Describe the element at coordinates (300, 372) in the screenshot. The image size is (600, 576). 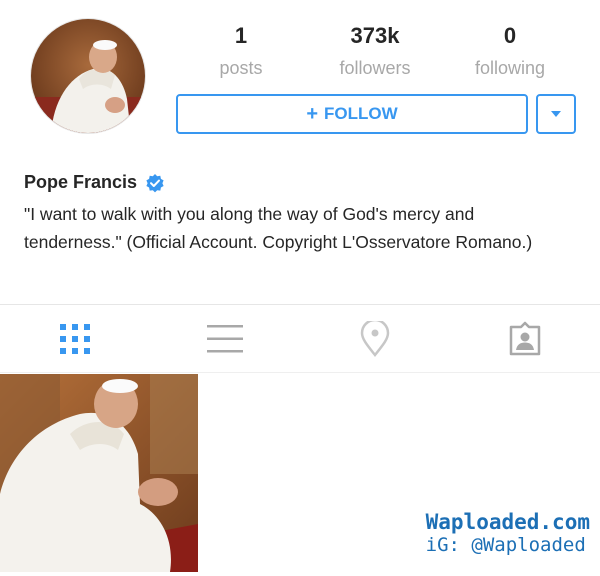
I see `tabs-divider` at that location.